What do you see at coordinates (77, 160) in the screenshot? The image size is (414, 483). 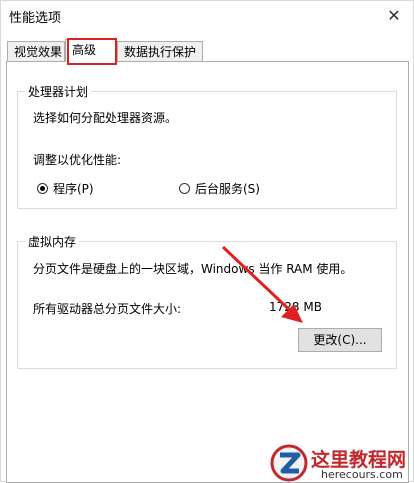 I see `adjust-label: 调整以优化性能:` at bounding box center [77, 160].